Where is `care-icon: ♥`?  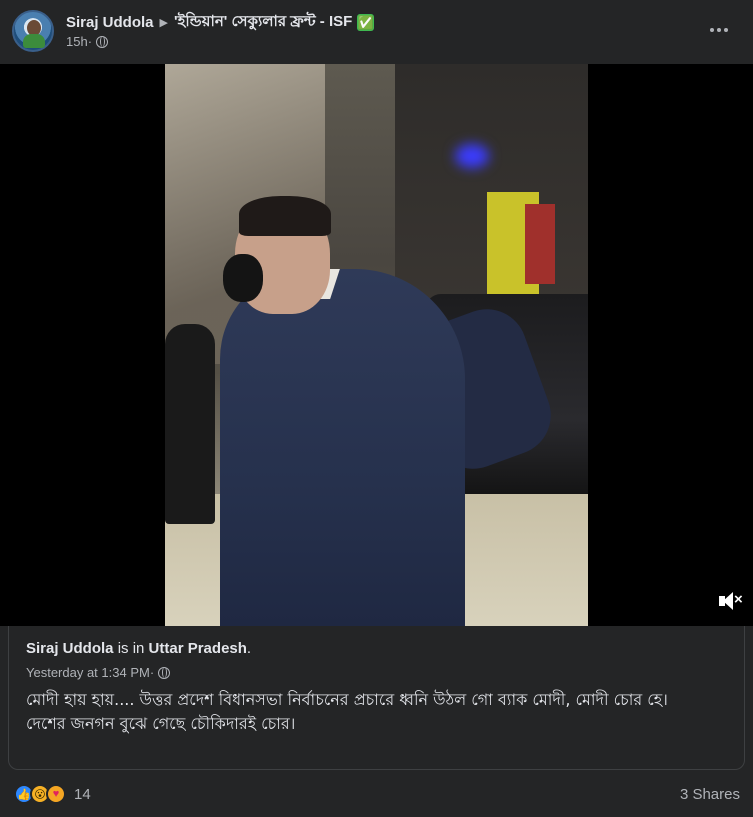
care-icon: ♥ is located at coordinates (56, 794).